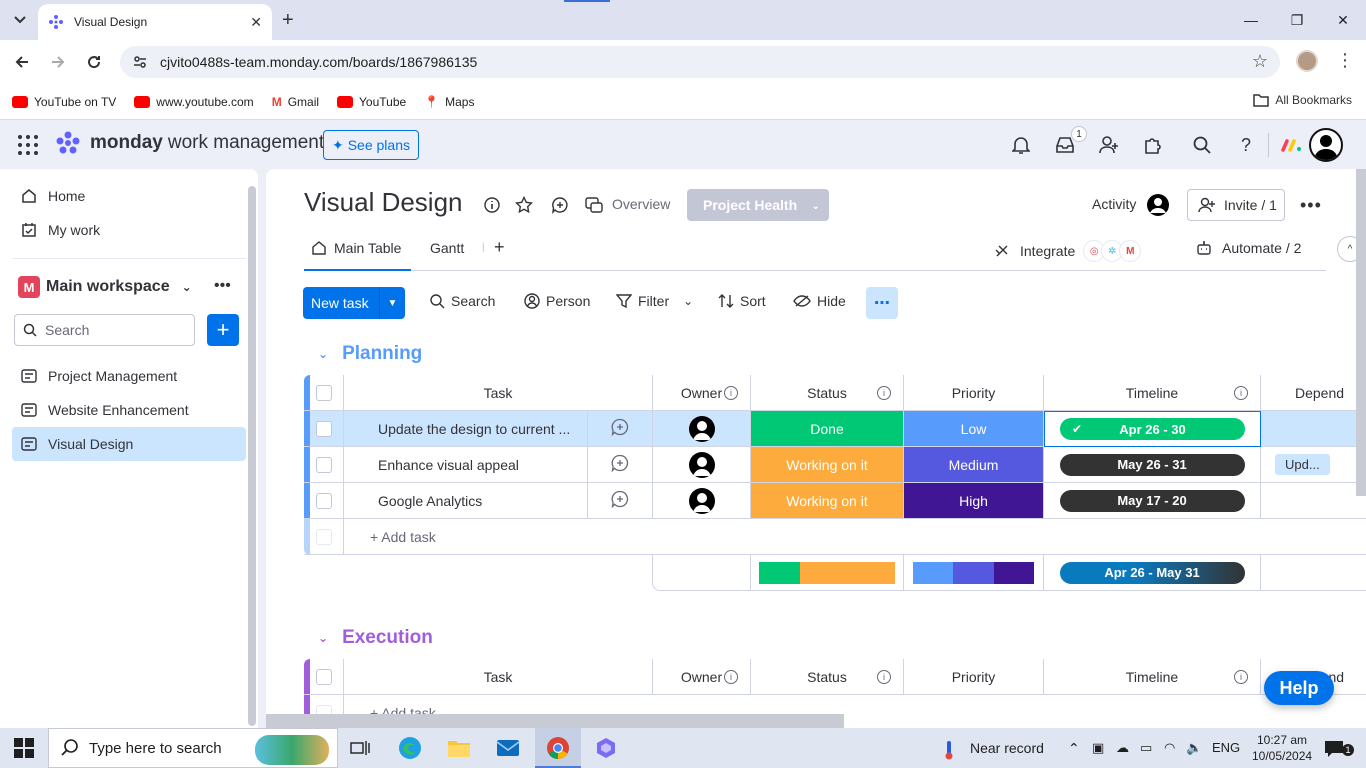  Describe the element at coordinates (758, 205) in the screenshot. I see `project-health-button: Project Health ⌄` at that location.